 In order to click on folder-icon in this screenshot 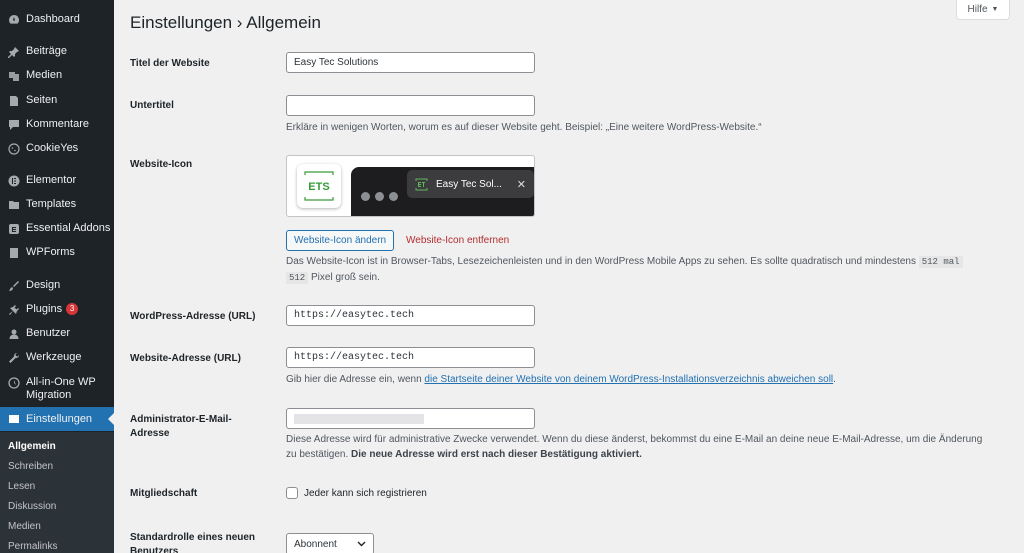, I will do `click(13, 204)`.